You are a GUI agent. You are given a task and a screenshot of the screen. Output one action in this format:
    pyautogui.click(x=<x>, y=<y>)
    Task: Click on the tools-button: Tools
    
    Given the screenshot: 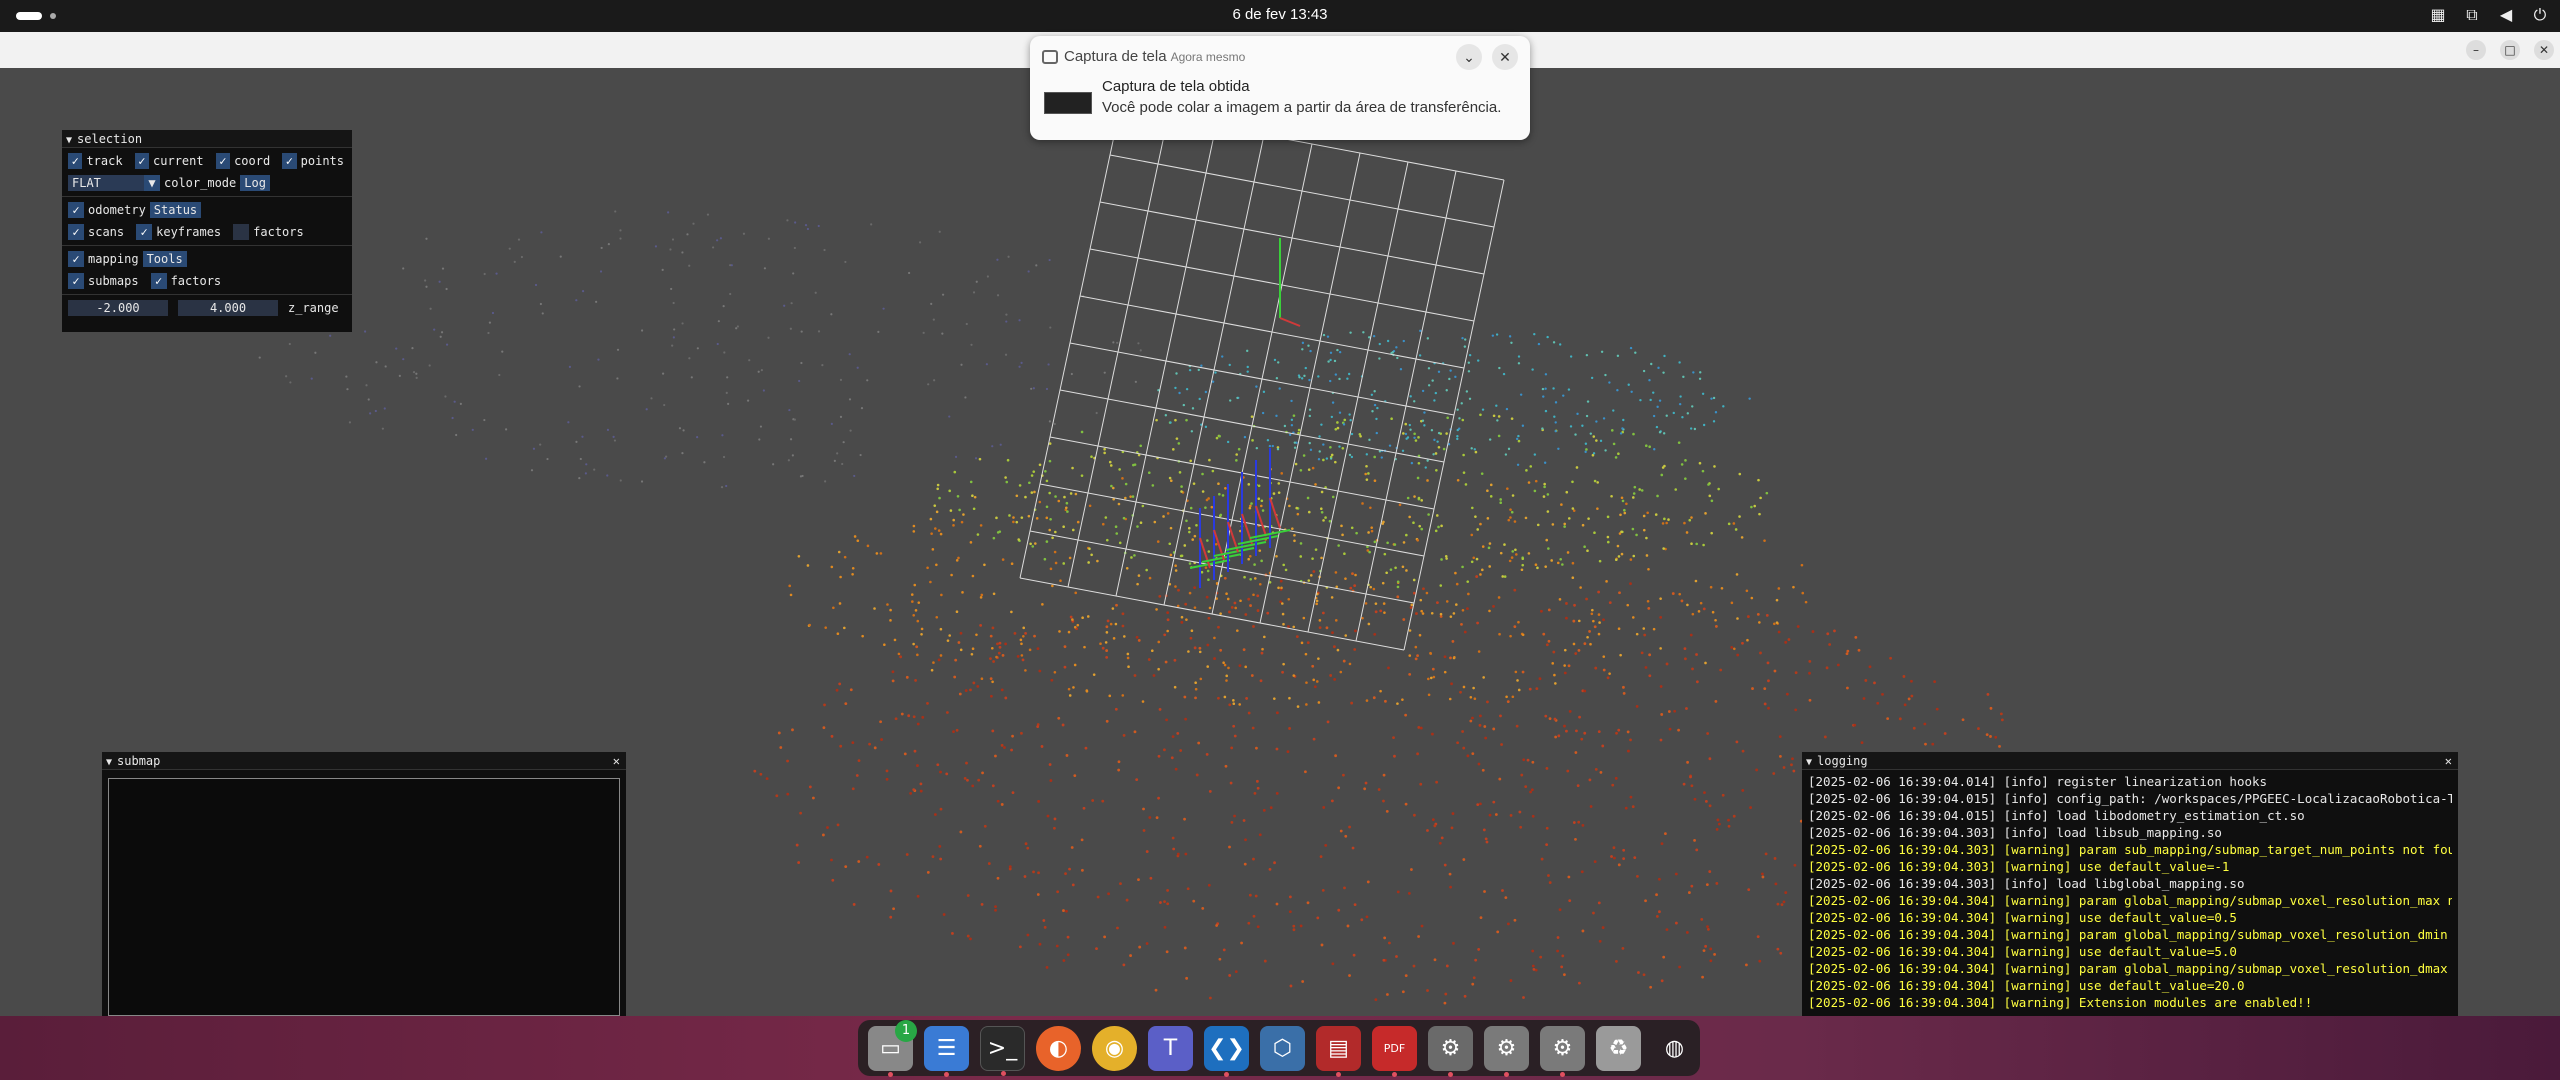 What is the action you would take?
    pyautogui.click(x=164, y=259)
    